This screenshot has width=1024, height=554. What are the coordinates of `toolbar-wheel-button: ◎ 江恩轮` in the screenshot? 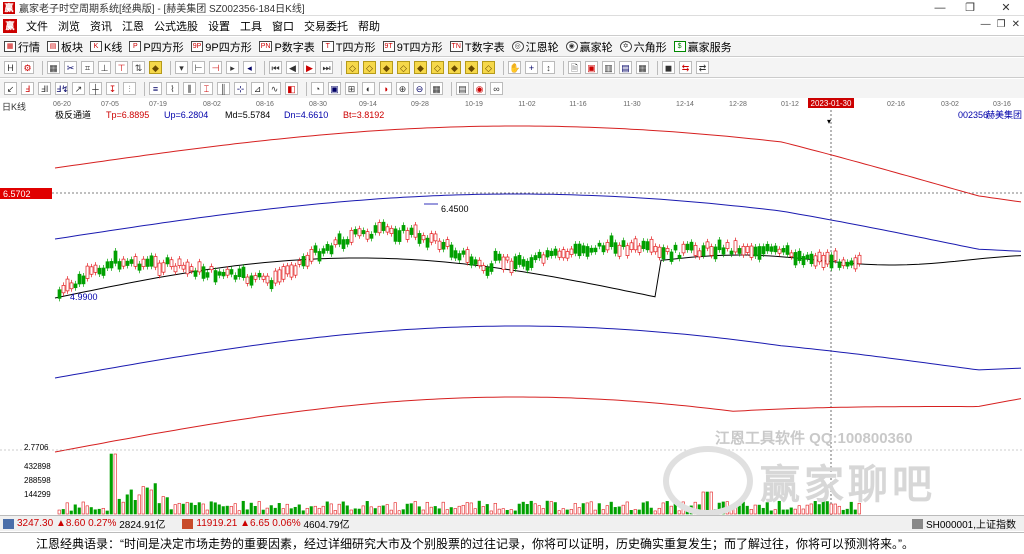 It's located at (535, 47).